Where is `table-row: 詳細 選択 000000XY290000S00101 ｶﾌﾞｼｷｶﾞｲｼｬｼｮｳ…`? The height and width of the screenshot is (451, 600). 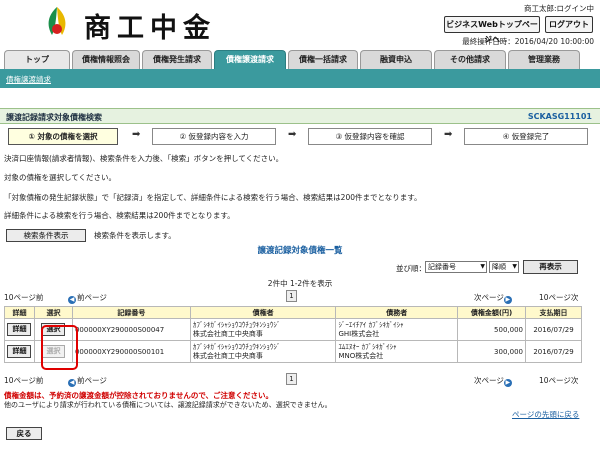
table-row: 詳細 選択 000000XY290000S00101 ｶﾌﾞｼｷｶﾞｲｼｬｼｮｳ… is located at coordinates (293, 351).